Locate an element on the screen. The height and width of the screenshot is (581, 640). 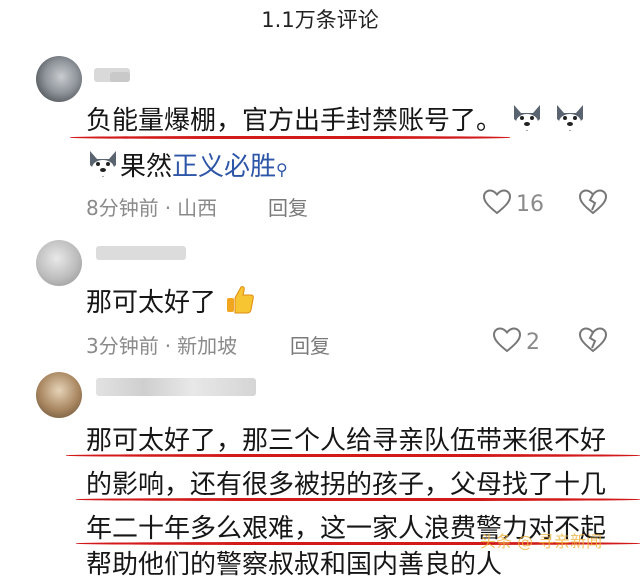
thumbs-up-emoji-icon is located at coordinates (240, 303).